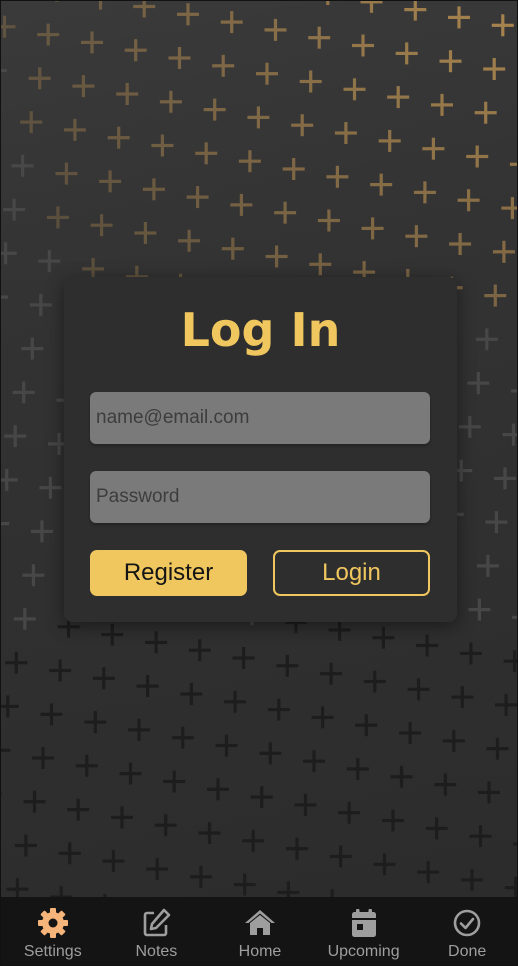 The image size is (518, 966). What do you see at coordinates (53, 931) in the screenshot?
I see `tab-settings: Settings` at bounding box center [53, 931].